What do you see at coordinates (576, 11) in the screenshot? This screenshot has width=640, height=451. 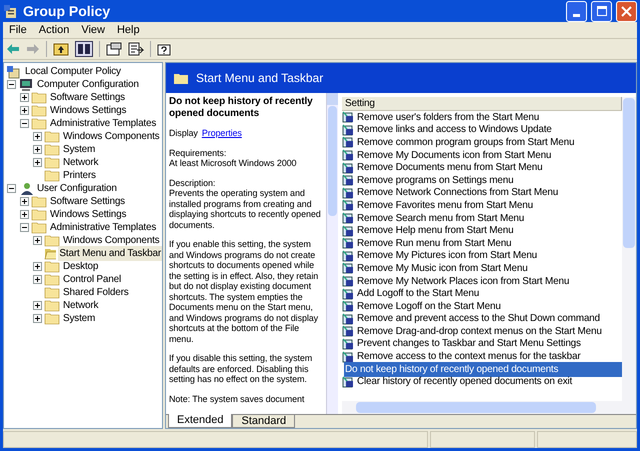 I see `minimize-button` at bounding box center [576, 11].